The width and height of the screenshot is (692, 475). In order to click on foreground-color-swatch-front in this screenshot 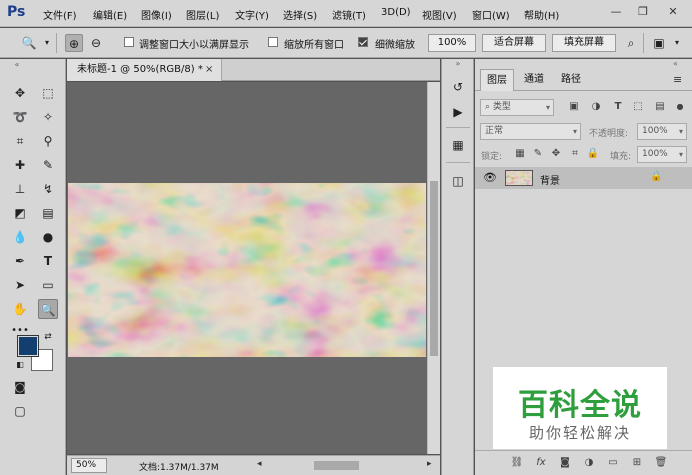, I will do `click(28, 346)`.